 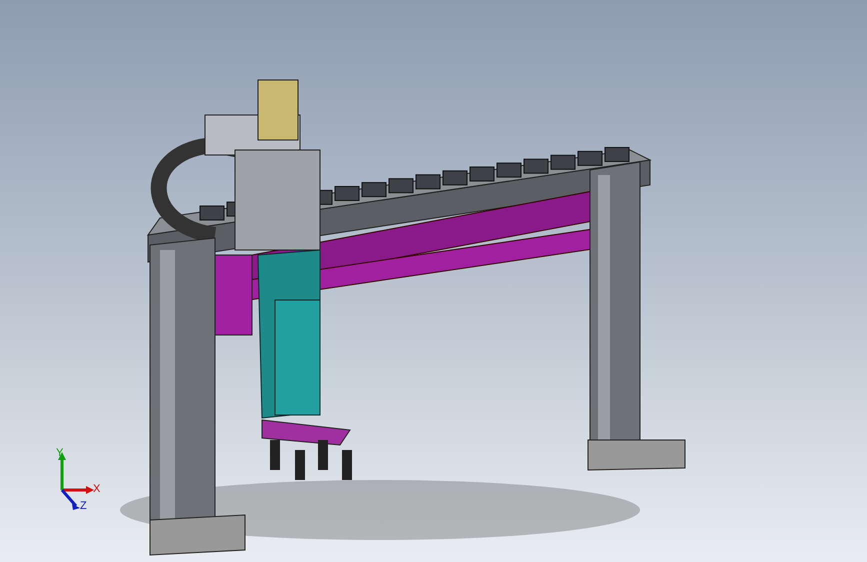 I want to click on axis-label: X, so click(x=96, y=489).